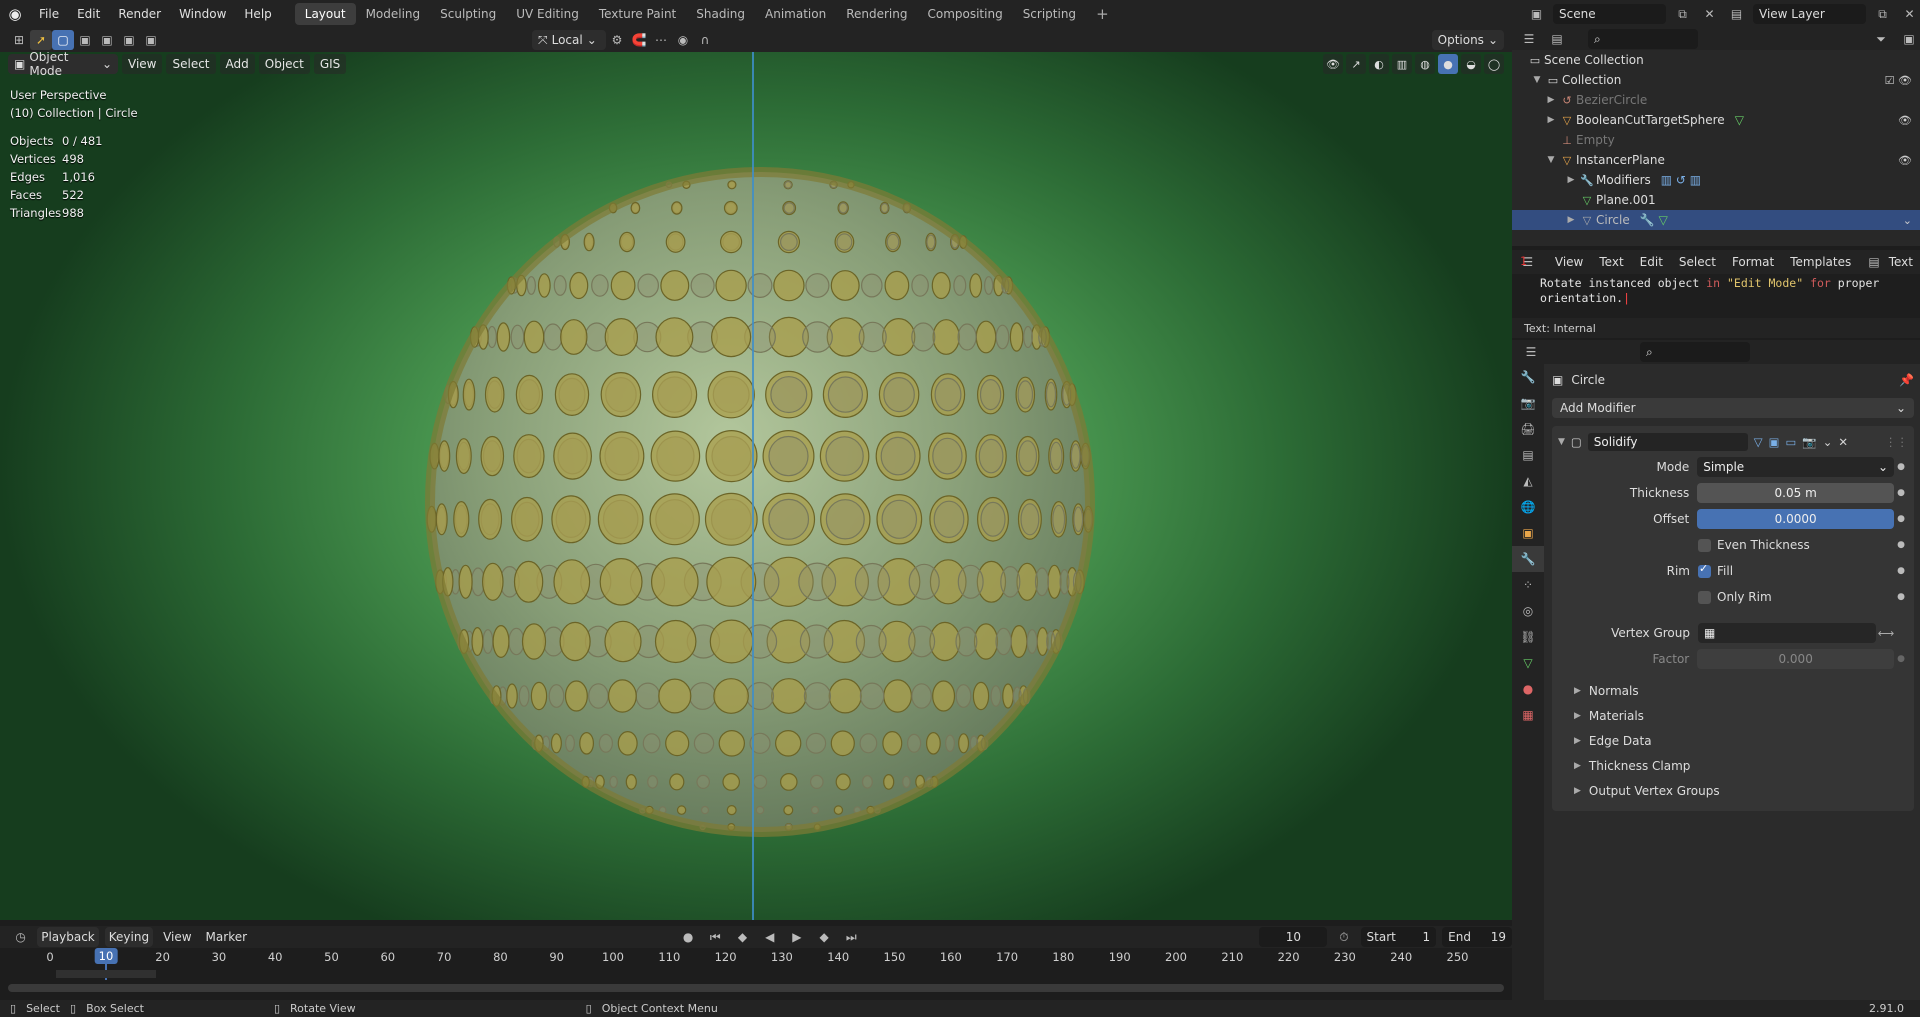 The width and height of the screenshot is (1920, 1017). Describe the element at coordinates (1753, 262) in the screenshot. I see `text-menu-format: Format` at that location.